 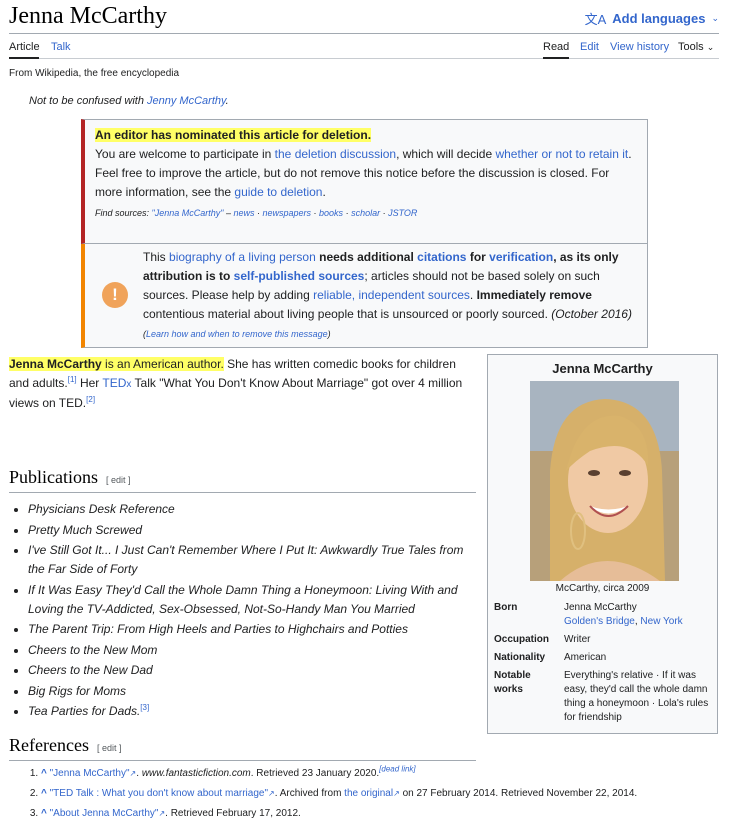 I want to click on cite-ref-1: [1], so click(x=72, y=379).